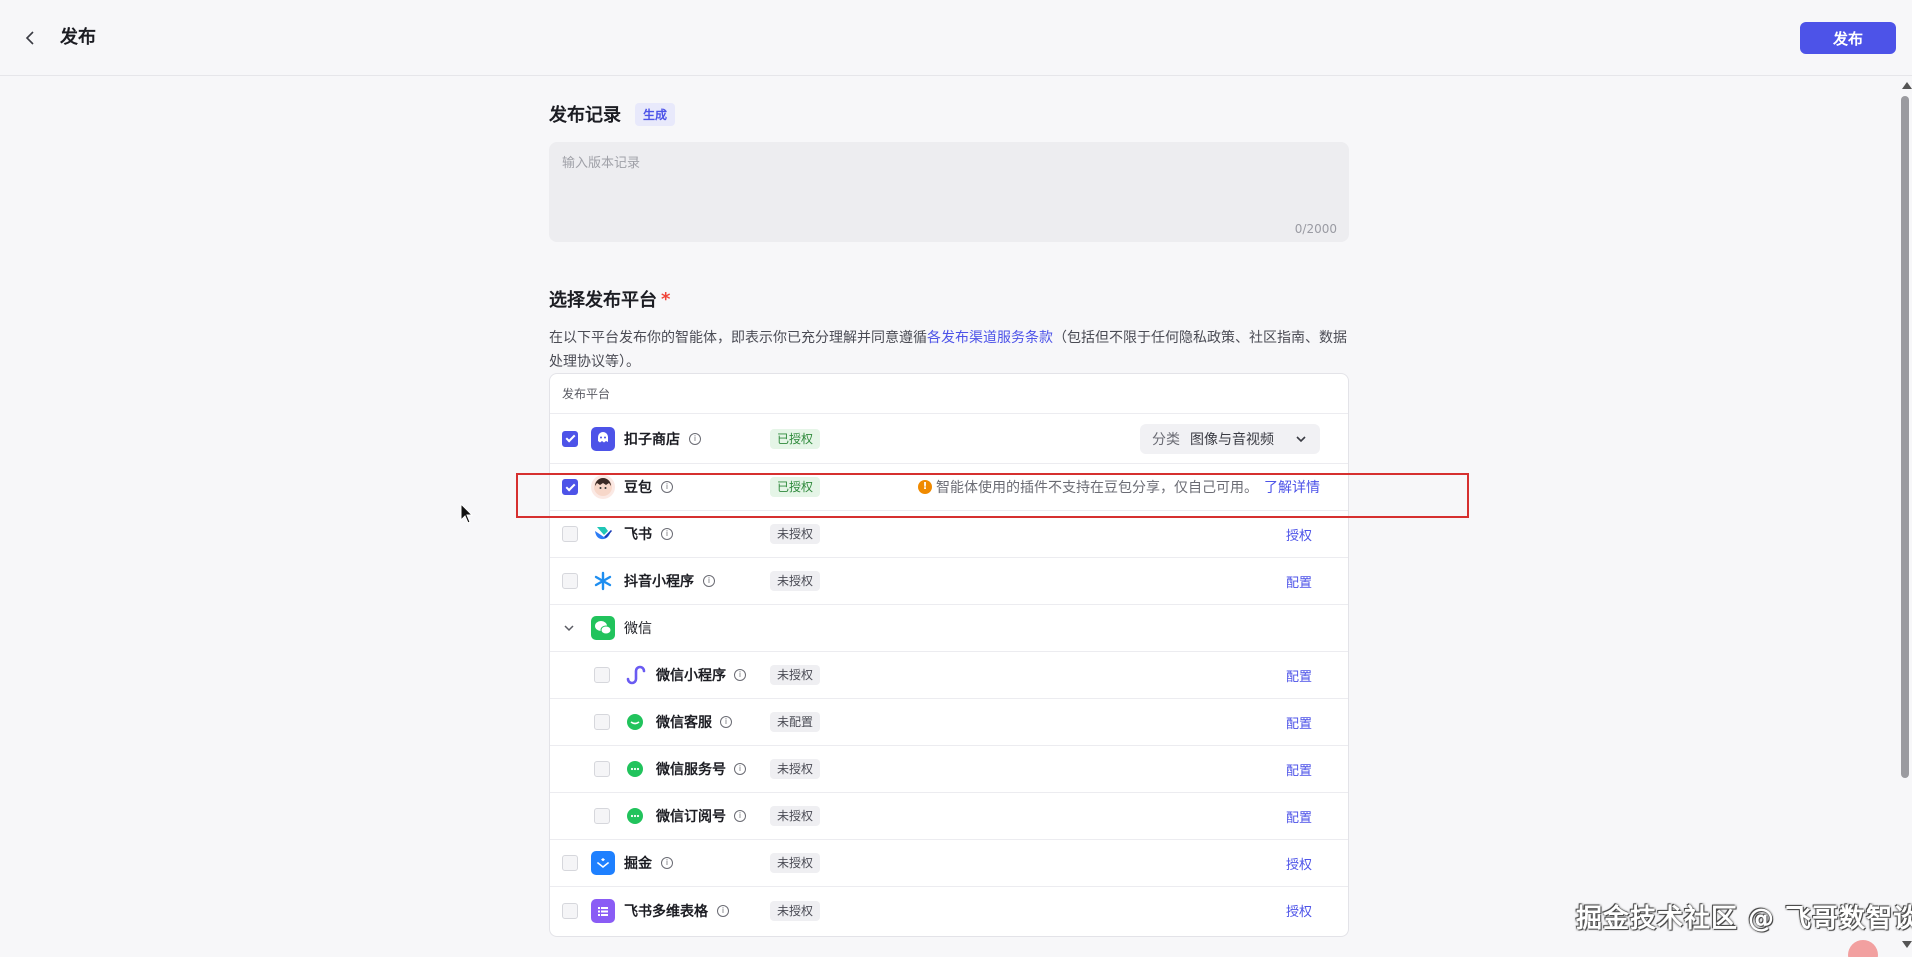  Describe the element at coordinates (666, 299) in the screenshot. I see `required-mark: *` at that location.